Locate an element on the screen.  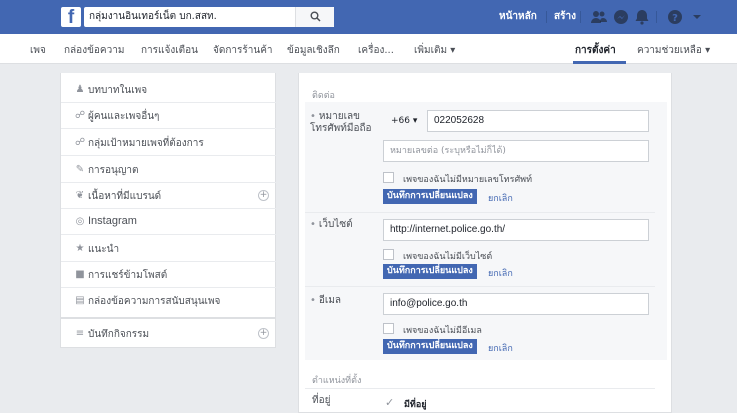
email-input: info@police.go.th is located at coordinates (516, 304).